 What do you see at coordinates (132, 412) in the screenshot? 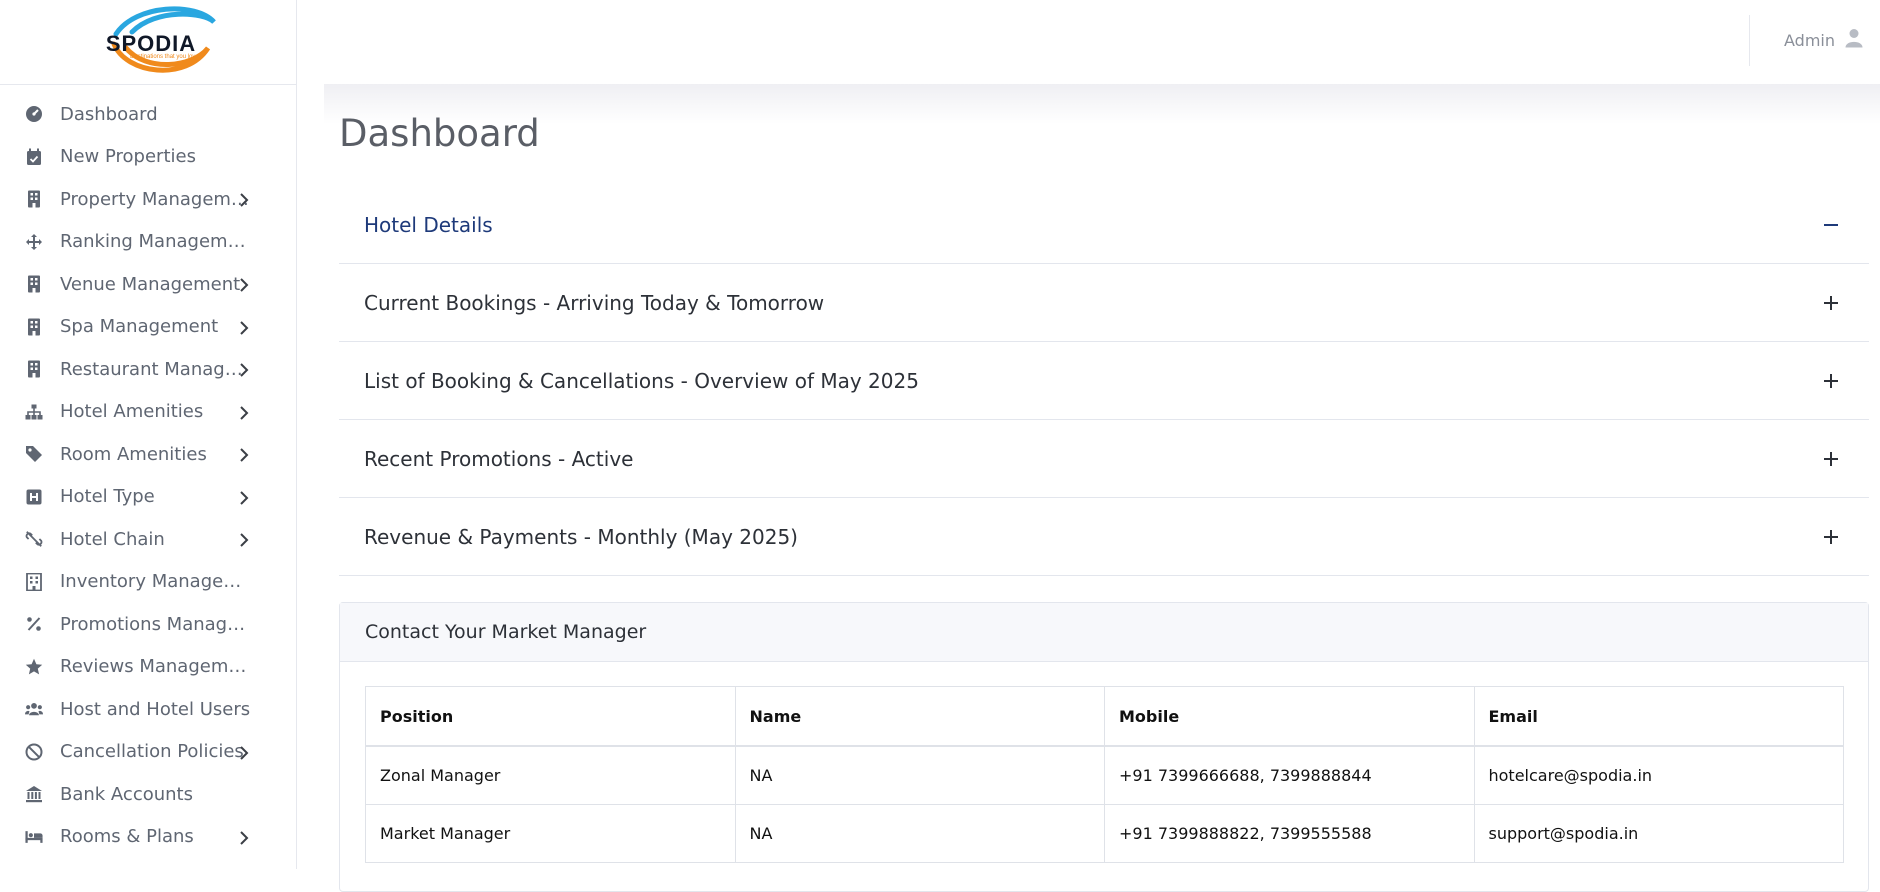
I see `sidebar-item-label: Hotel Amenities` at bounding box center [132, 412].